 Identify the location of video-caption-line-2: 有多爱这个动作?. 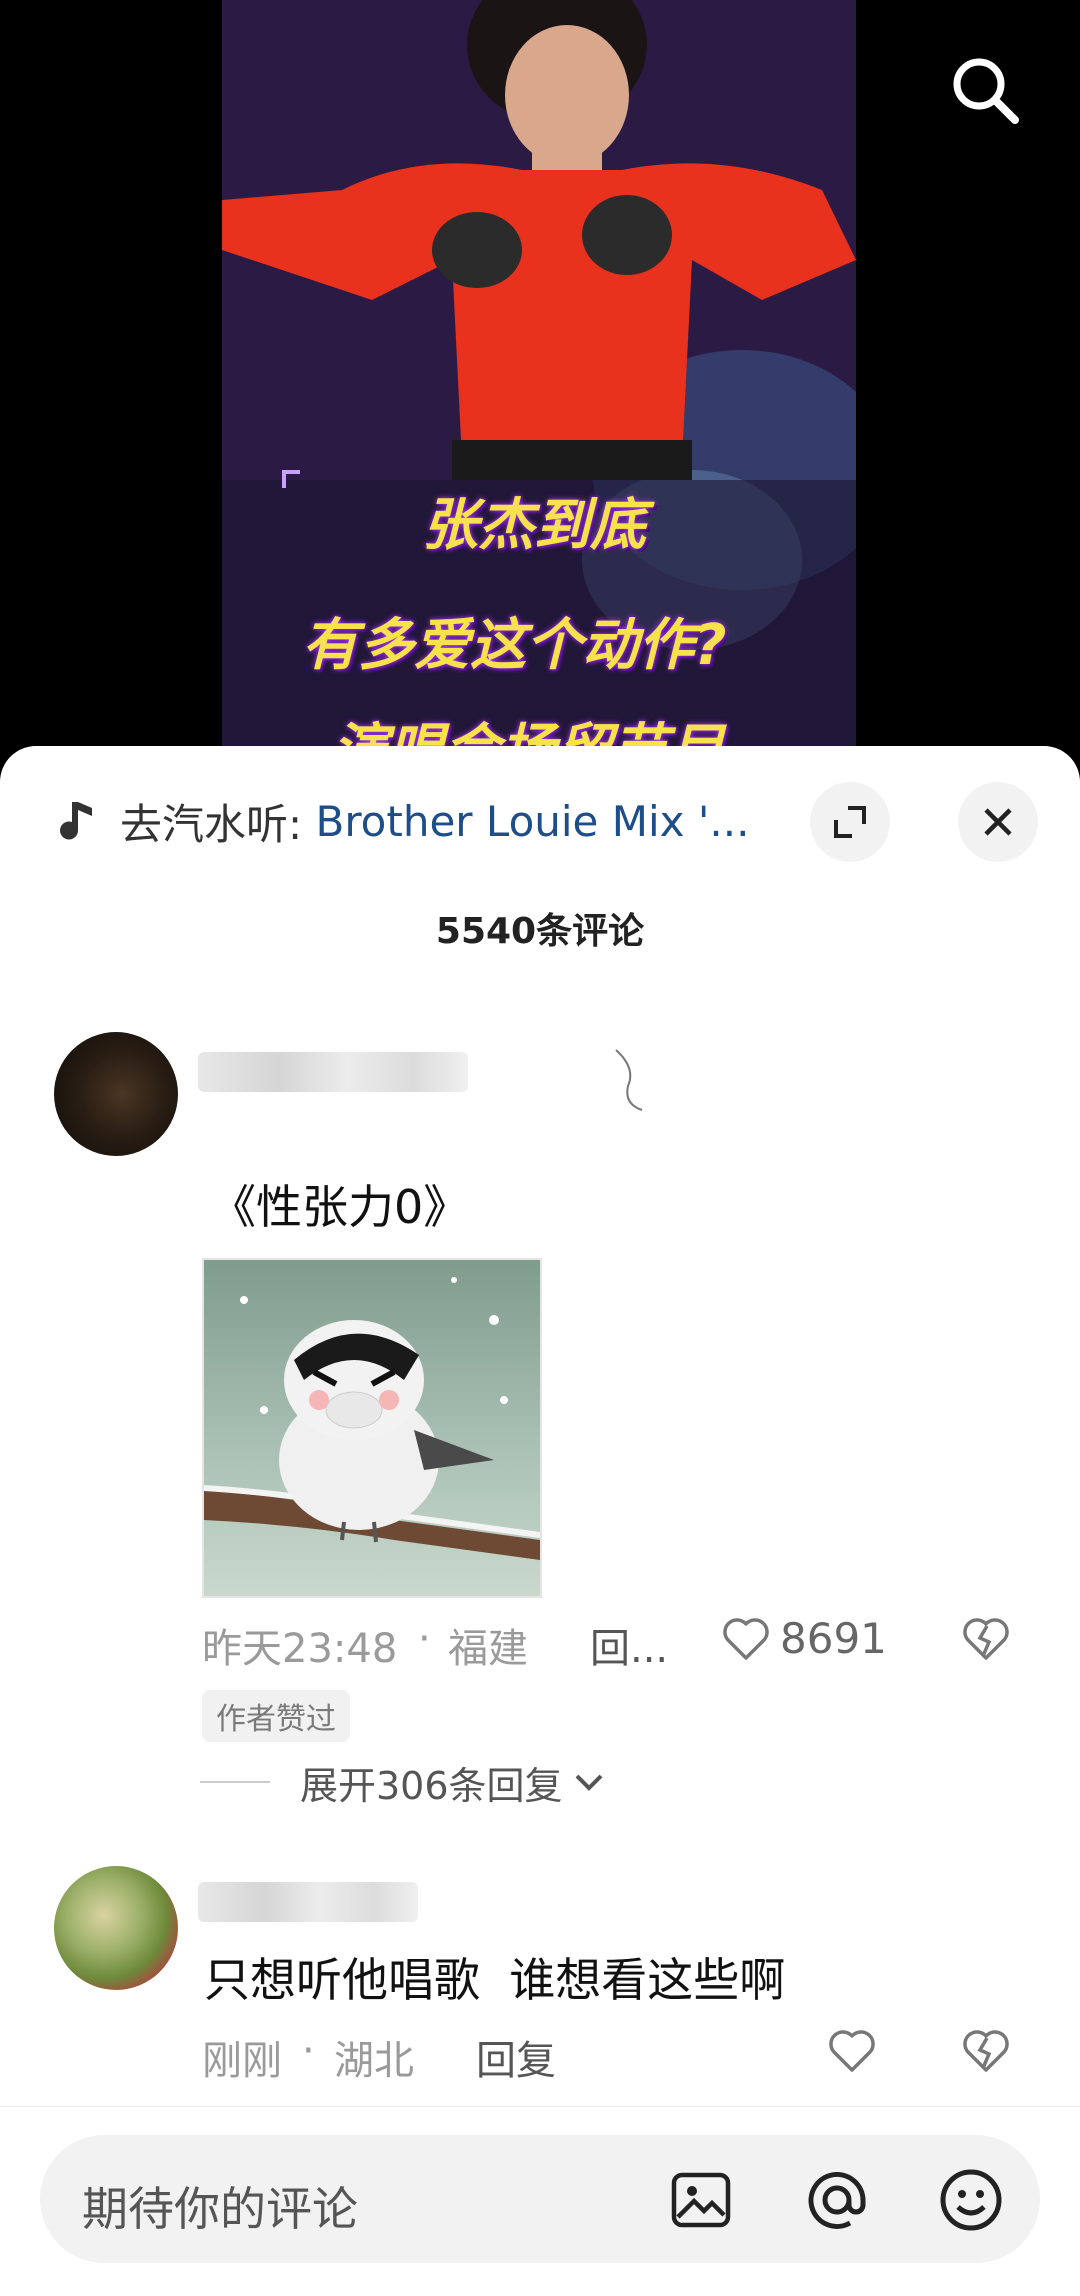
(514, 645).